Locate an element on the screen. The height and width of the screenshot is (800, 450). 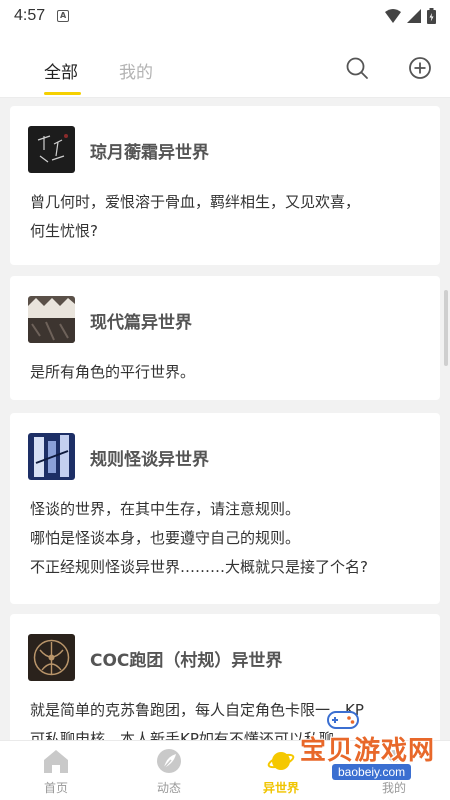
tab-all: 全部 is located at coordinates (61, 70).